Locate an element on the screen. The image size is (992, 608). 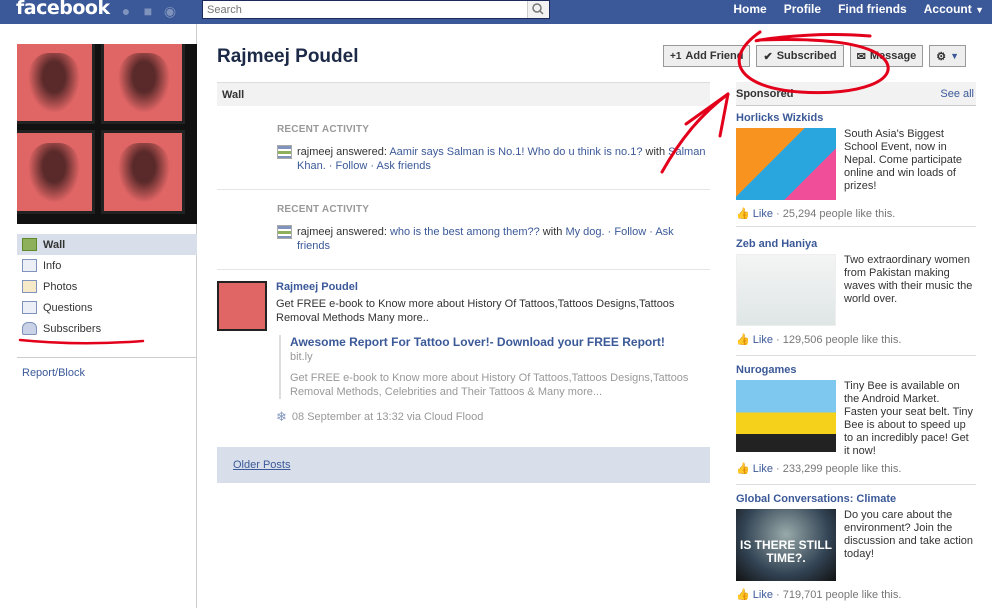
post-timestamp: 08 September at 13:32 via Cloud Flood is located at coordinates (387, 417).